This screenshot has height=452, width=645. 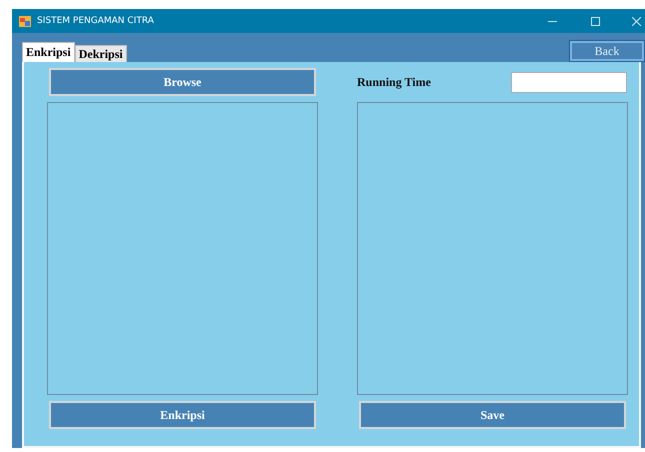 What do you see at coordinates (182, 415) in the screenshot?
I see `encrypt-button: Enkripsi` at bounding box center [182, 415].